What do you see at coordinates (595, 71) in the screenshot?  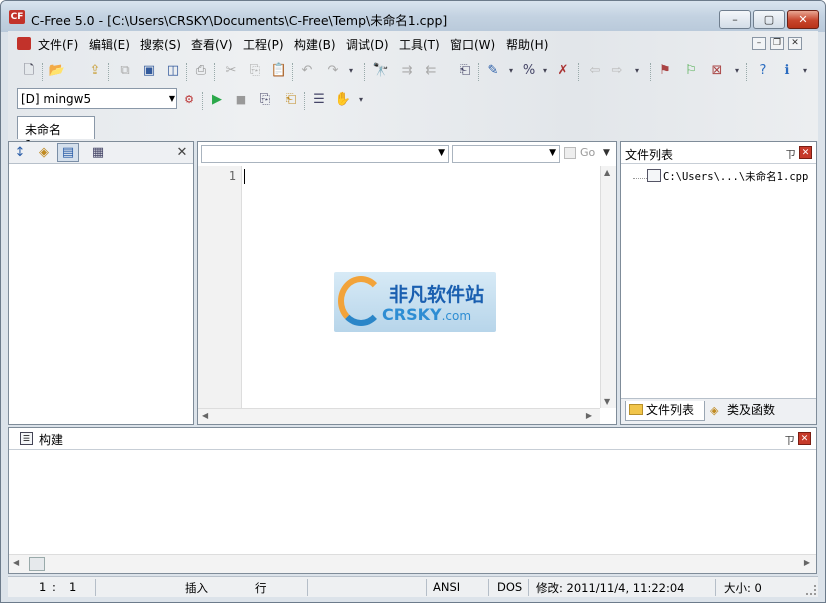 I see `back-icon: ⇦` at bounding box center [595, 71].